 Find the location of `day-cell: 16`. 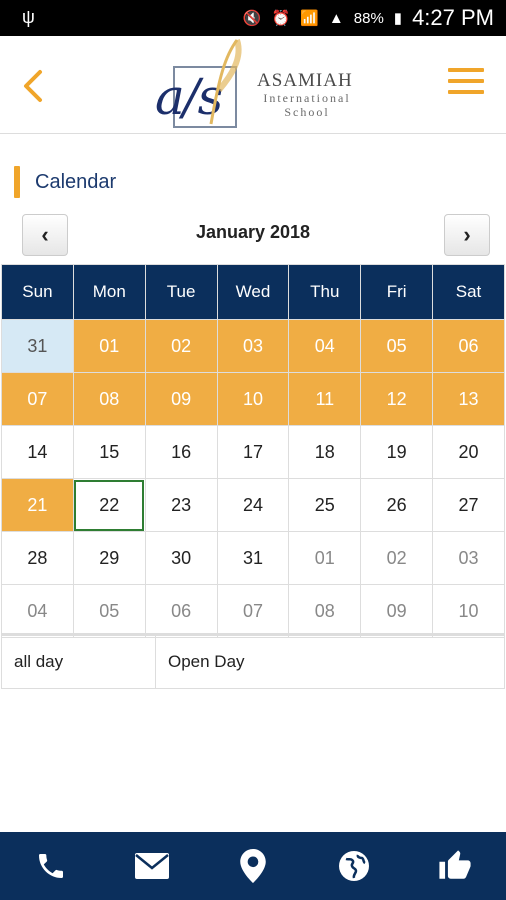

day-cell: 16 is located at coordinates (181, 452).